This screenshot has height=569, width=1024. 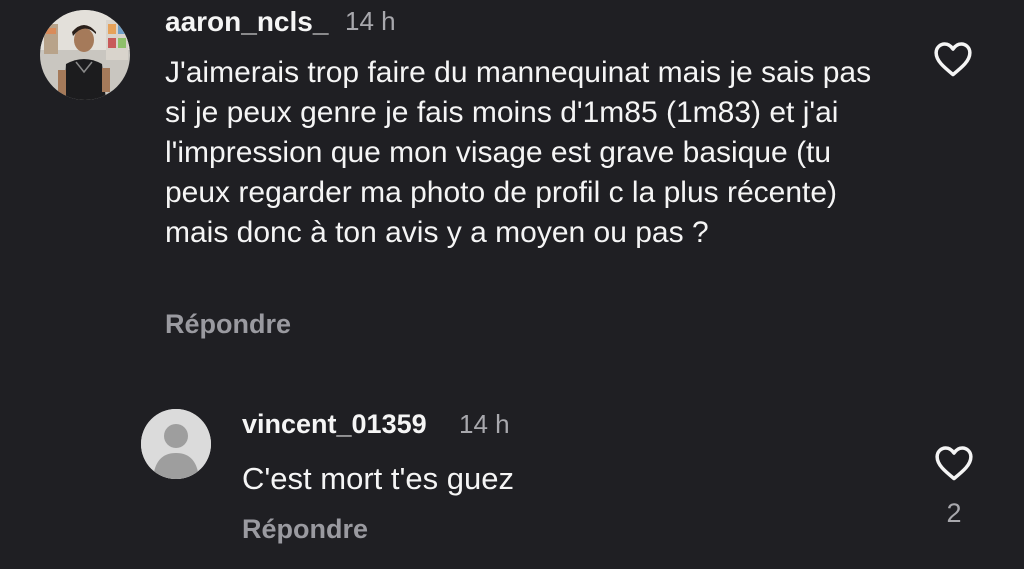 What do you see at coordinates (378, 478) in the screenshot?
I see `comment-text: C'est mort t'es guez` at bounding box center [378, 478].